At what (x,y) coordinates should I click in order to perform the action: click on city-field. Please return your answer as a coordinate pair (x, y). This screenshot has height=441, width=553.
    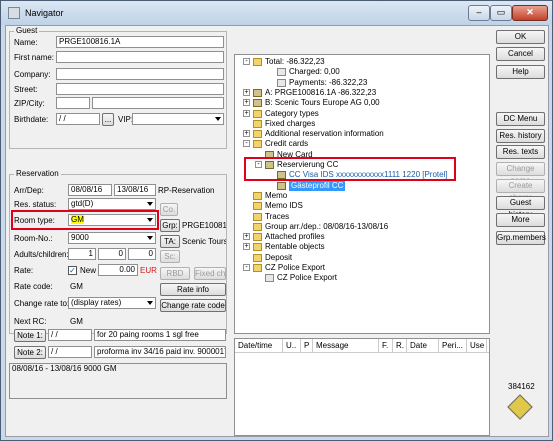
    Looking at the image, I should click on (158, 103).